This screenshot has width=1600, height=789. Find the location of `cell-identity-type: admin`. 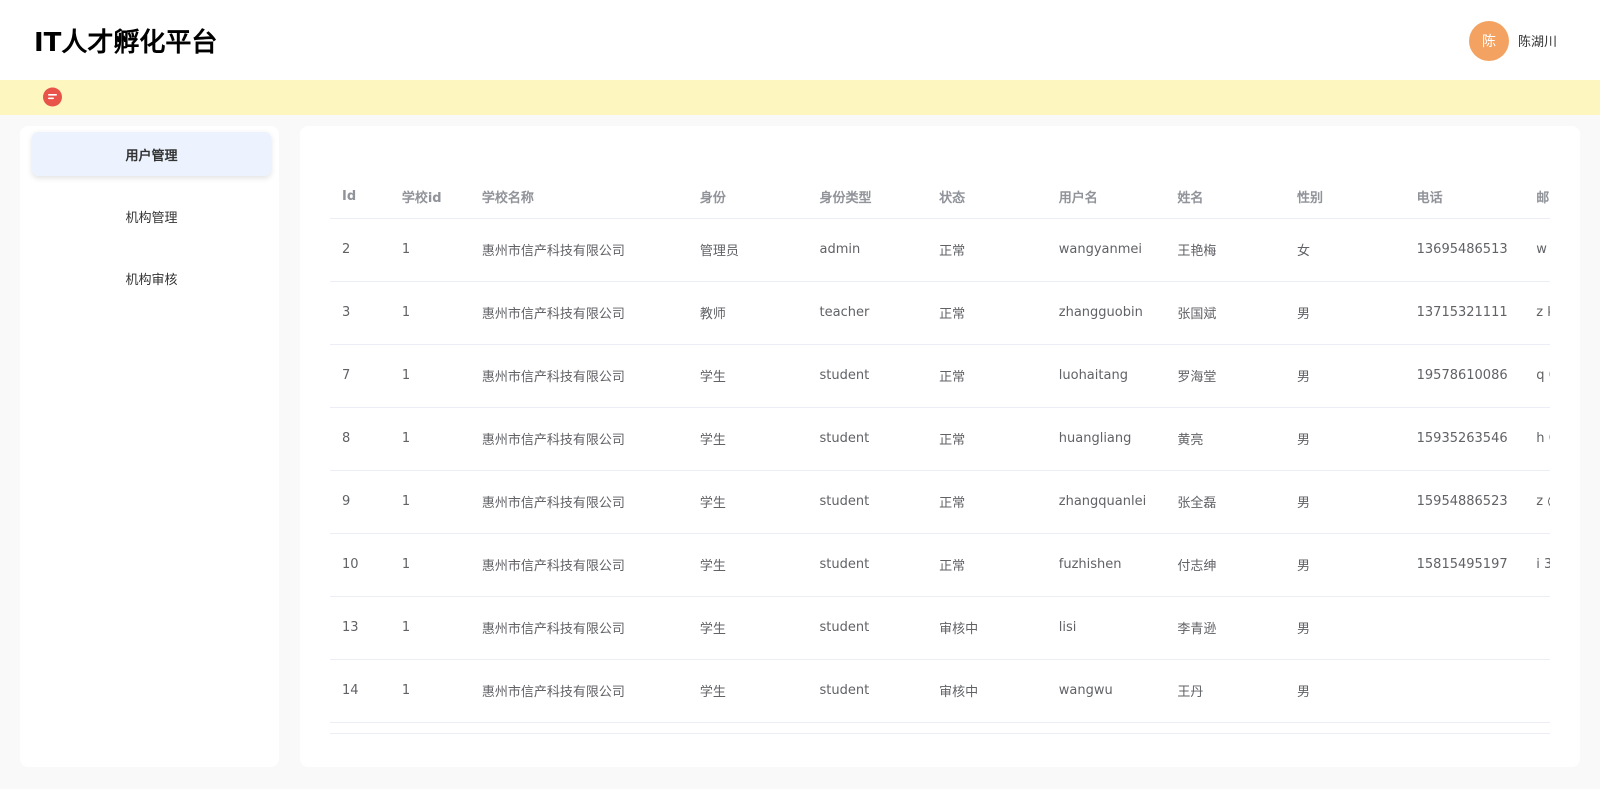

cell-identity-type: admin is located at coordinates (867, 250).